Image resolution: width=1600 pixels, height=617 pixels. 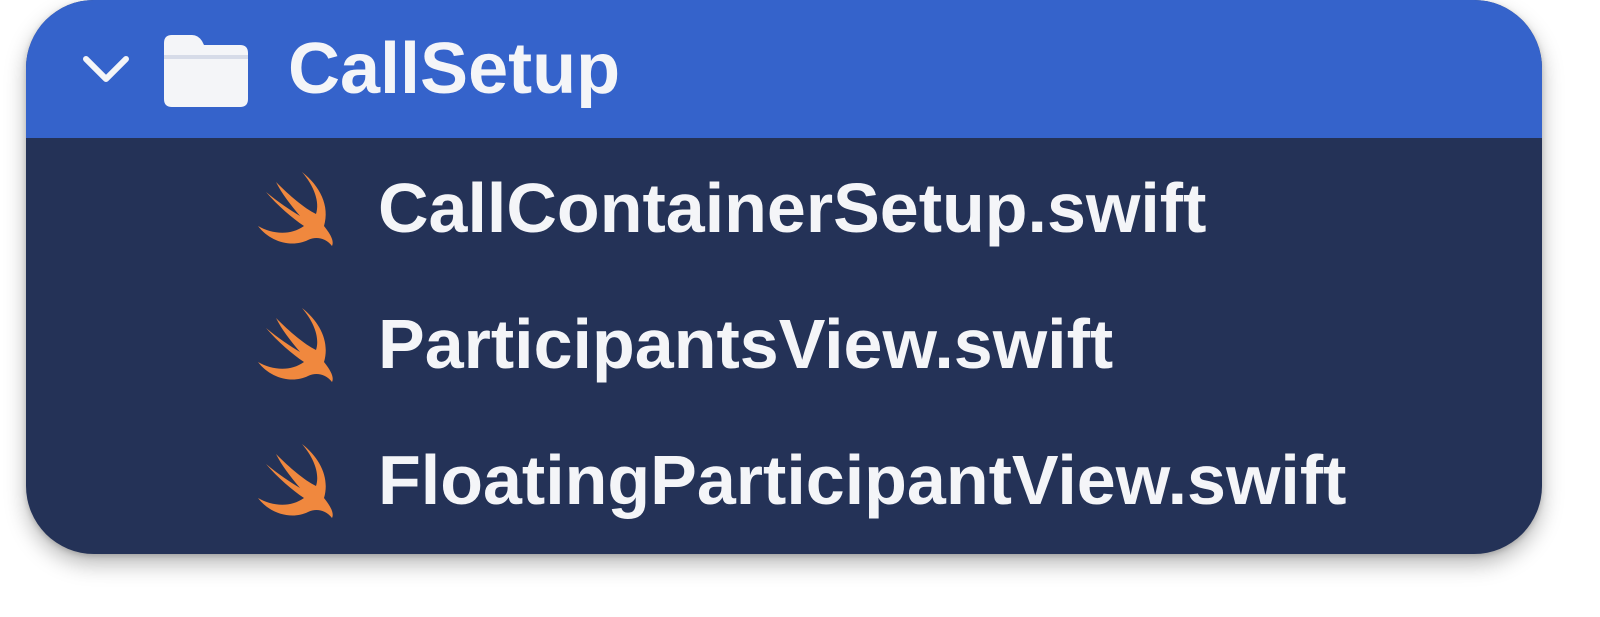 I want to click on folder-name-label: CallSetup, so click(x=454, y=69).